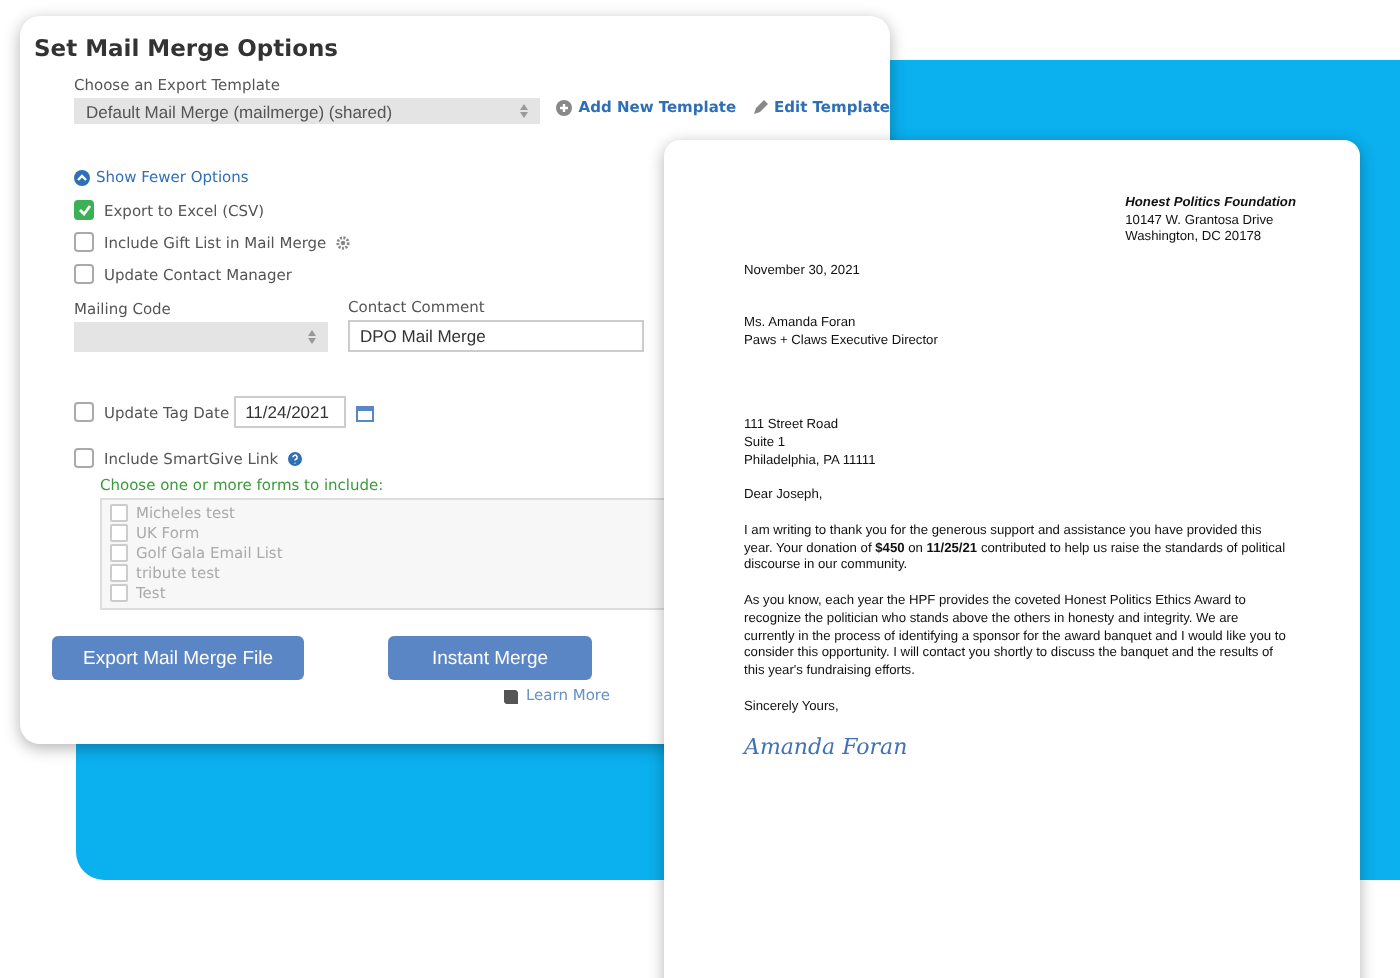 This screenshot has width=1400, height=978. I want to click on export-button: Export Mail Merge File, so click(178, 658).